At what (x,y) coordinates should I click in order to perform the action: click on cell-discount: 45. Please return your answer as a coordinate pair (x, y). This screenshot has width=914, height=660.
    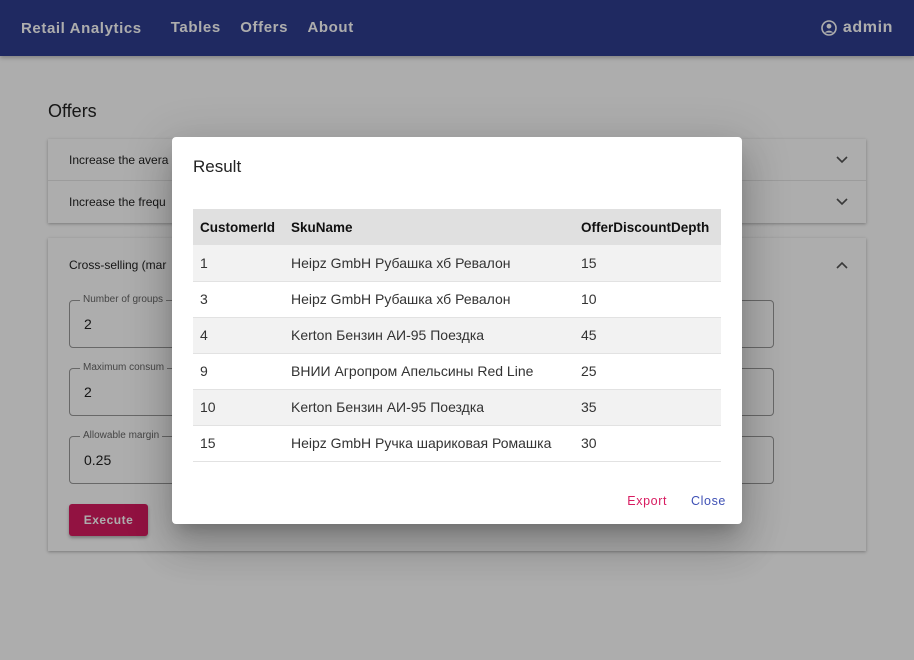
    Looking at the image, I should click on (589, 335).